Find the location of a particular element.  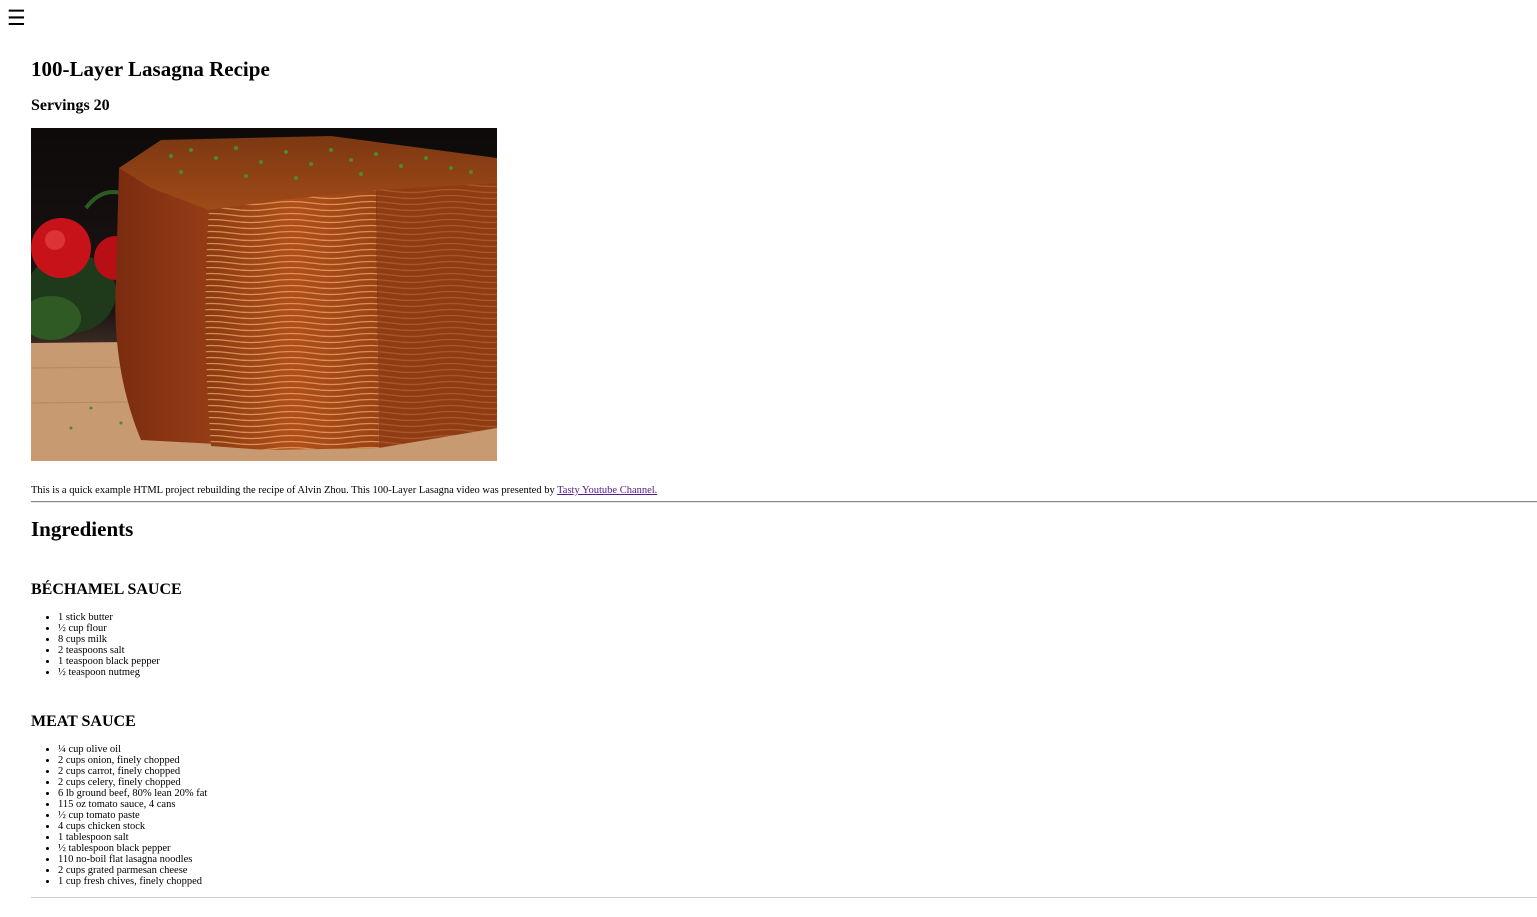

list-item: ½ tablespoon black pepper is located at coordinates (132, 848).